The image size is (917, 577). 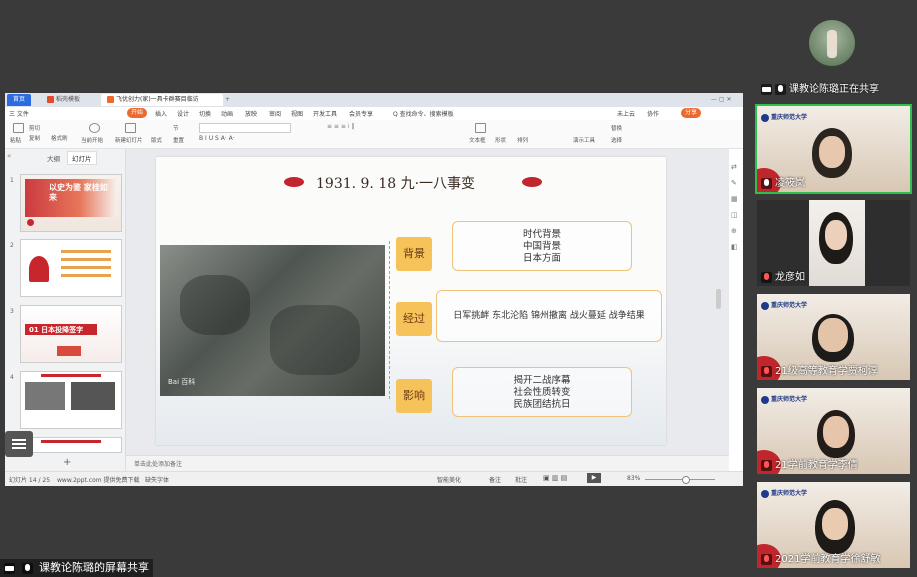 What do you see at coordinates (227, 113) in the screenshot?
I see `menu-animation: 动画` at bounding box center [227, 113].